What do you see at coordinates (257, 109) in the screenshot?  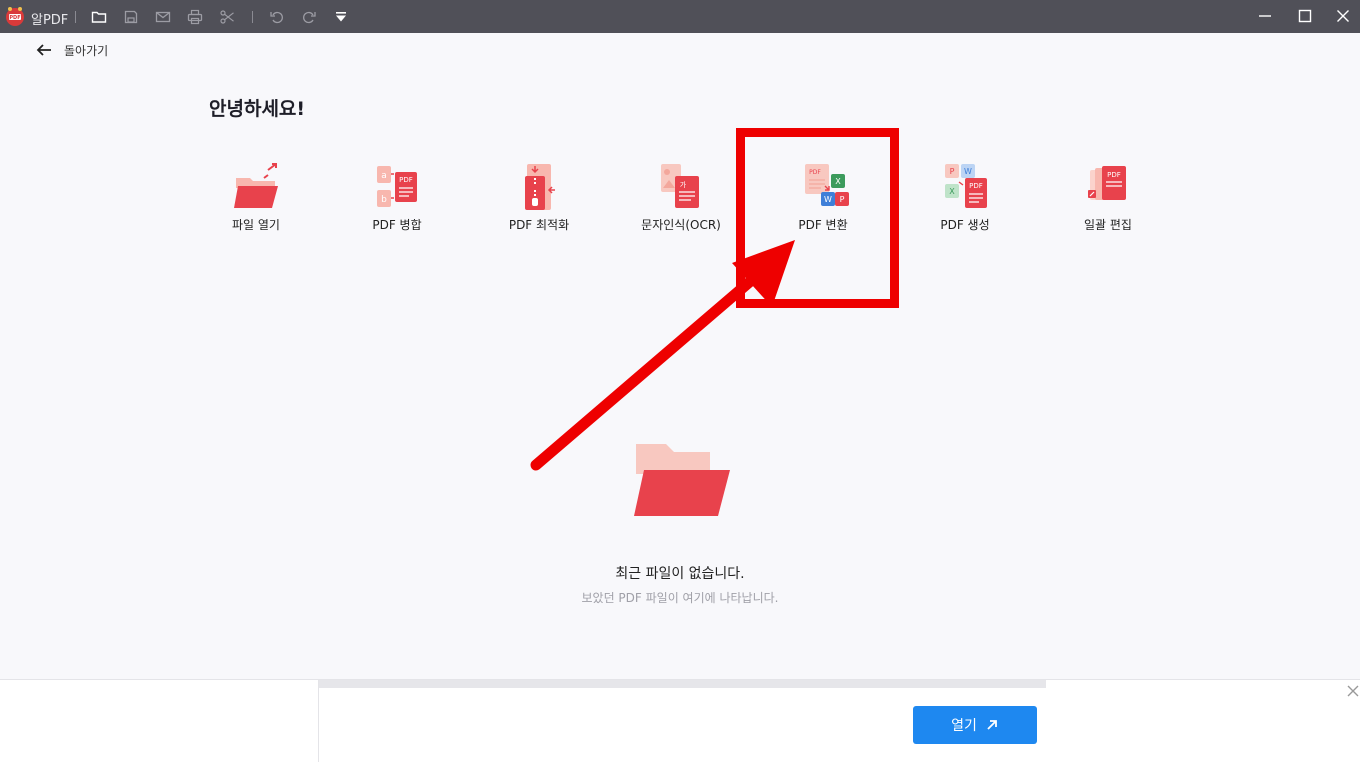 I see `greeting-heading: 안녕하세요!` at bounding box center [257, 109].